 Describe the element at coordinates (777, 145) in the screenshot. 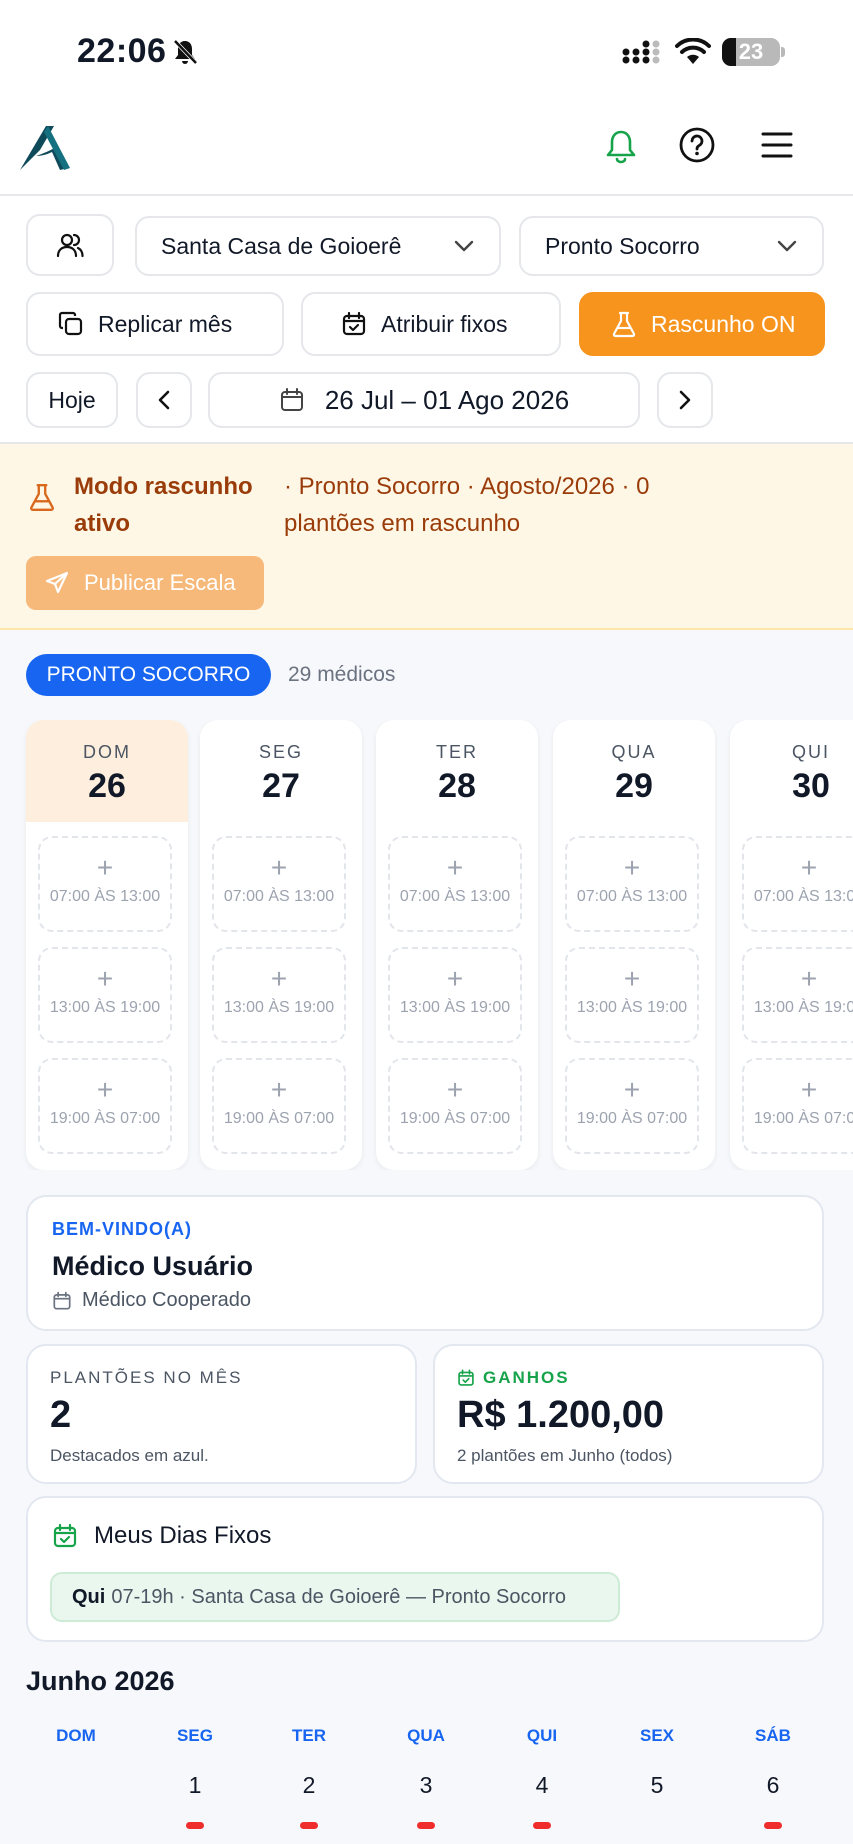

I see `menu-icon` at that location.